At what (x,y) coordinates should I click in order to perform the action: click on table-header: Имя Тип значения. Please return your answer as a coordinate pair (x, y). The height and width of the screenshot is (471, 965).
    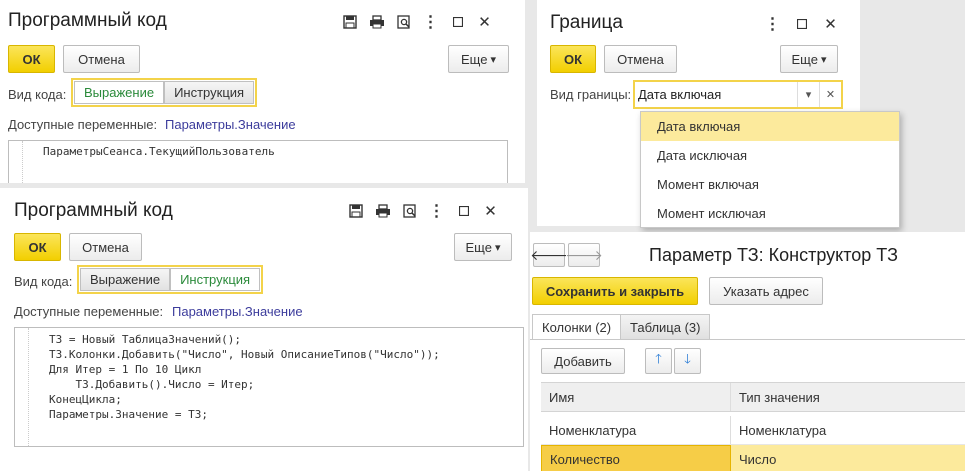
    Looking at the image, I should click on (753, 397).